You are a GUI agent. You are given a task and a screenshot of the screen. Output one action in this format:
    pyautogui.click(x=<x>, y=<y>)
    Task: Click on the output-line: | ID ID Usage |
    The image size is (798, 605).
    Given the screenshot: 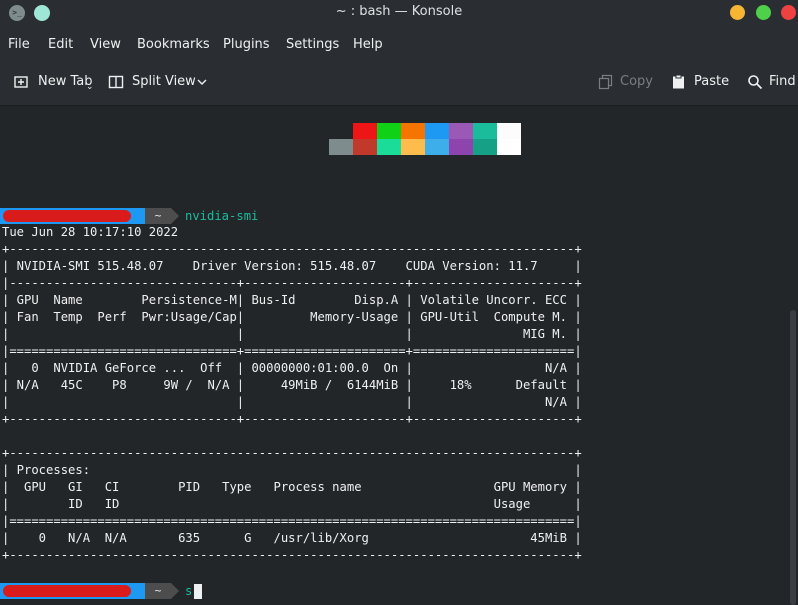 What is the action you would take?
    pyautogui.click(x=292, y=504)
    